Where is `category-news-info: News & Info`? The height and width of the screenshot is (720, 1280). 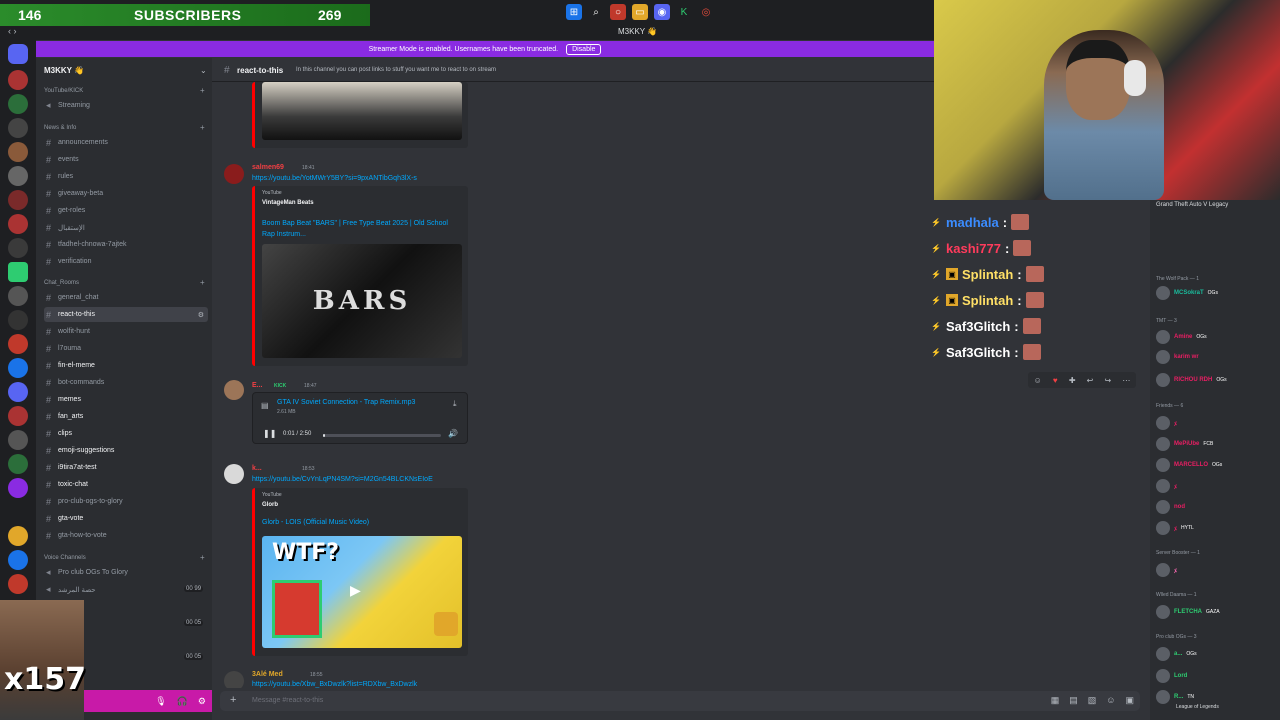 category-news-info: News & Info is located at coordinates (60, 128).